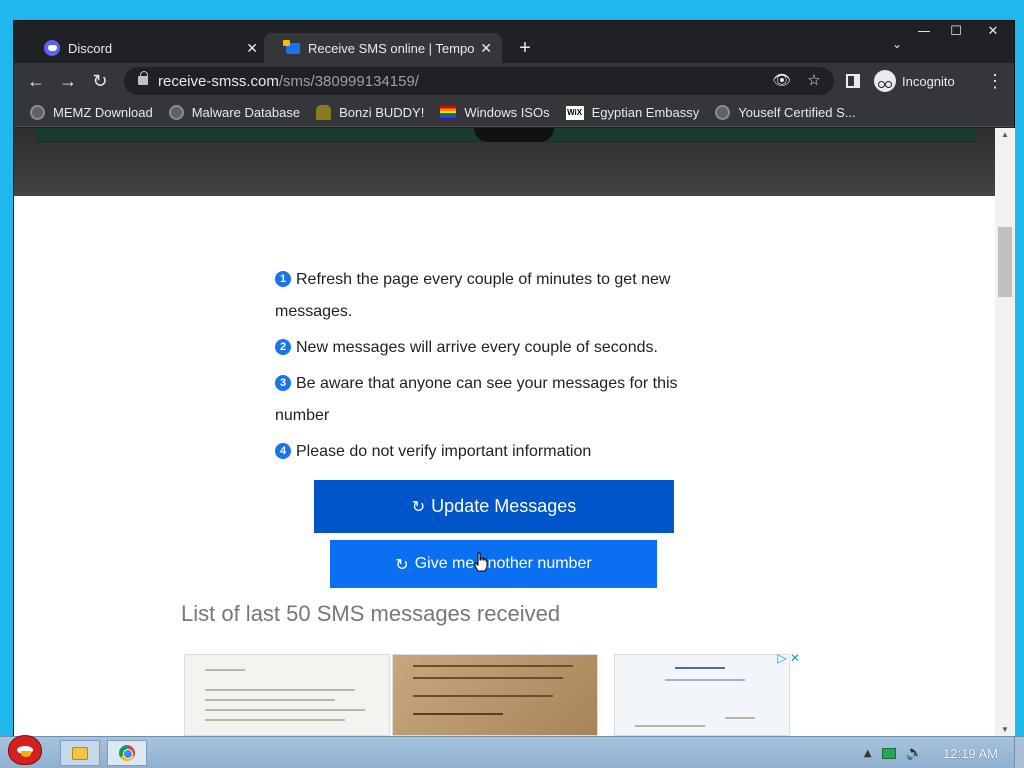 The width and height of the screenshot is (1024, 768). What do you see at coordinates (143, 78) in the screenshot?
I see `lock-icon` at bounding box center [143, 78].